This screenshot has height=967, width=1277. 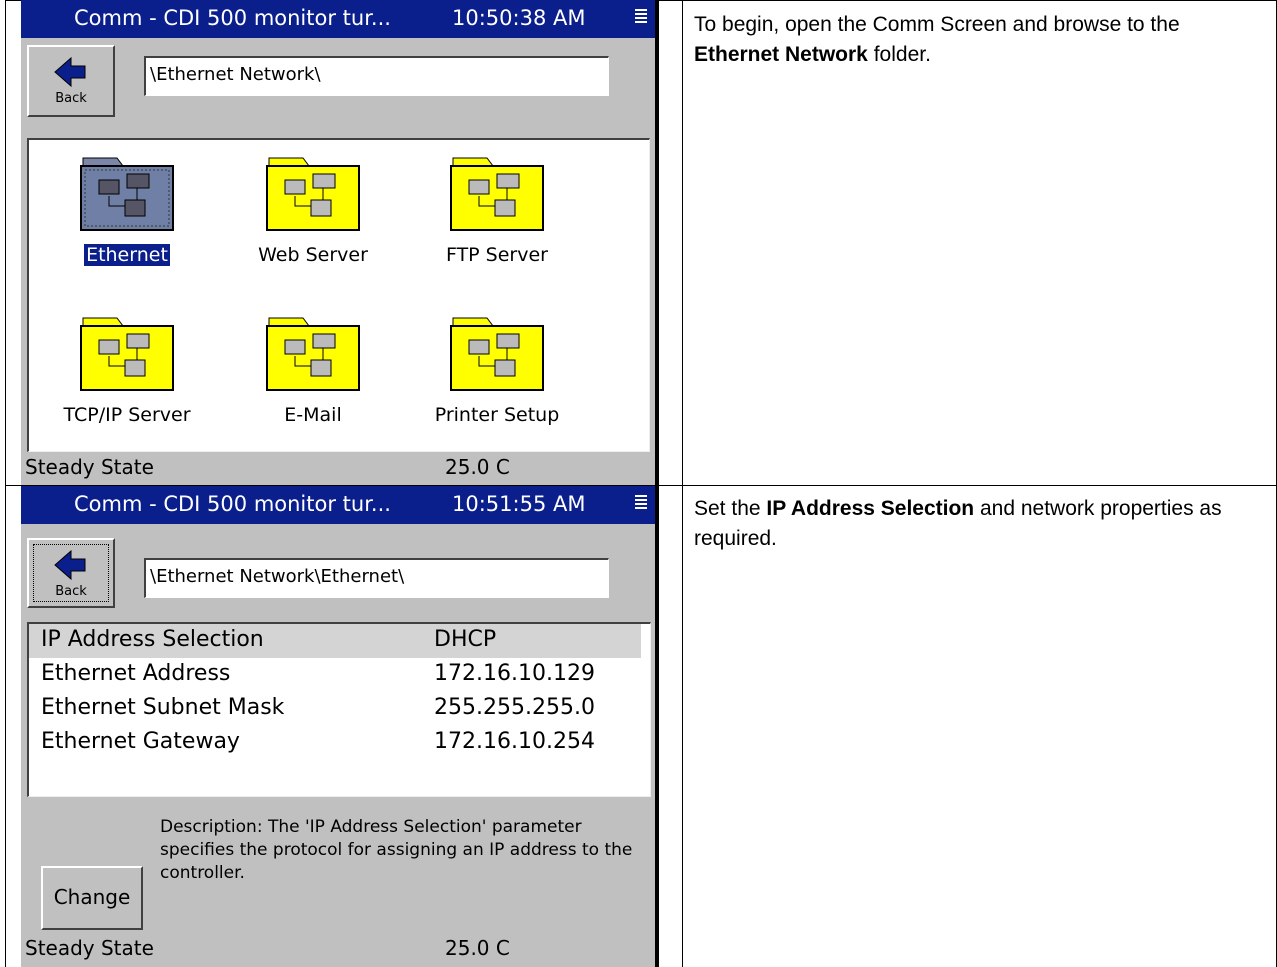 What do you see at coordinates (313, 255) in the screenshot?
I see `folder-label-web-server: Web Server` at bounding box center [313, 255].